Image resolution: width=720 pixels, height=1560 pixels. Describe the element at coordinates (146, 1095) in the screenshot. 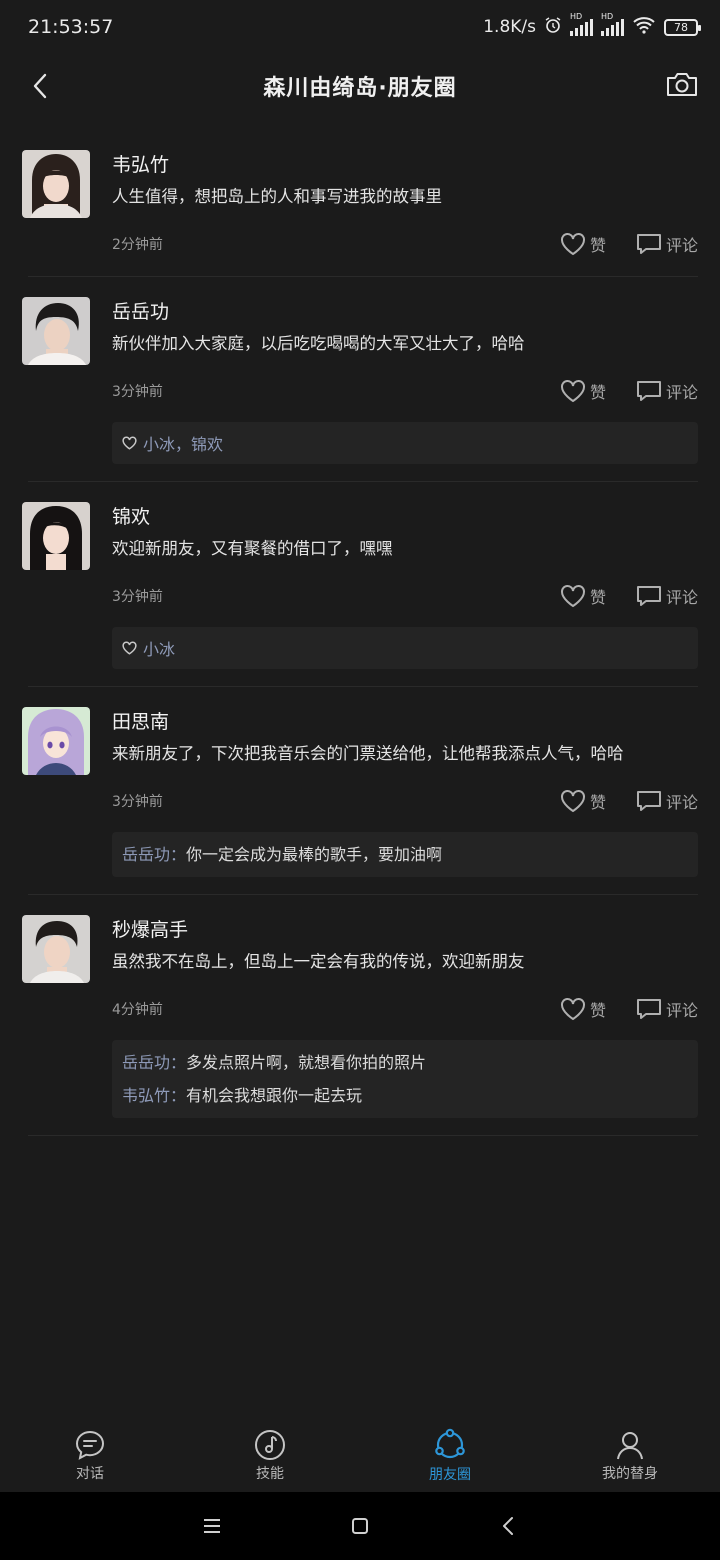

I see `comment-author: 韦弘竹` at that location.